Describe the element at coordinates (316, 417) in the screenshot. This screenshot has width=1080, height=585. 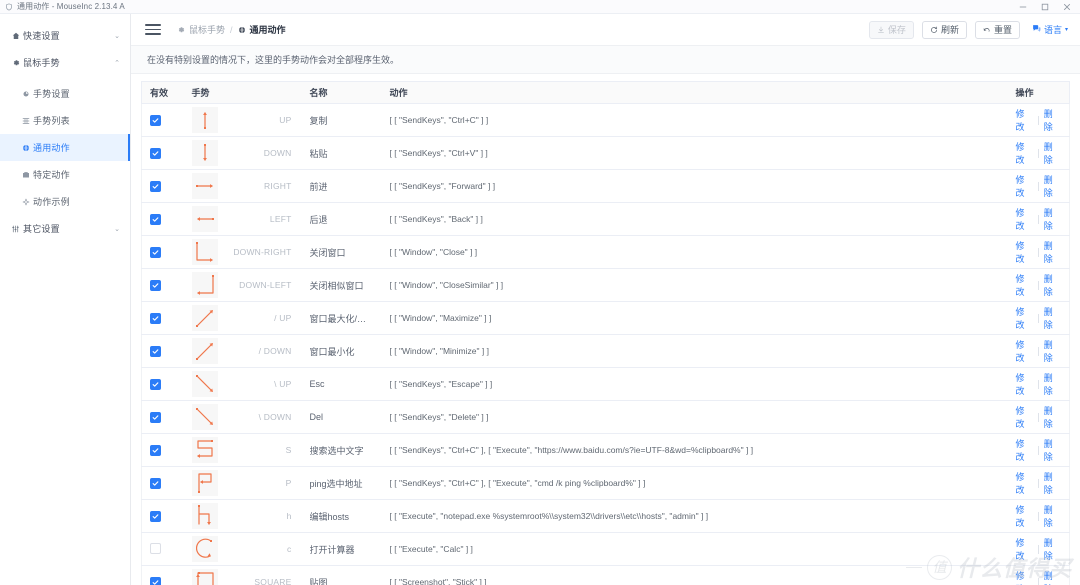
I see `gesture-name: Del` at that location.